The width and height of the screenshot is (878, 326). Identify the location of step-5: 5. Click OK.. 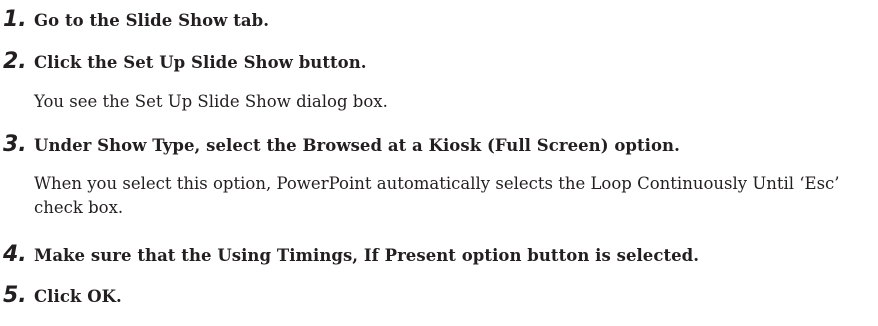
(61, 296).